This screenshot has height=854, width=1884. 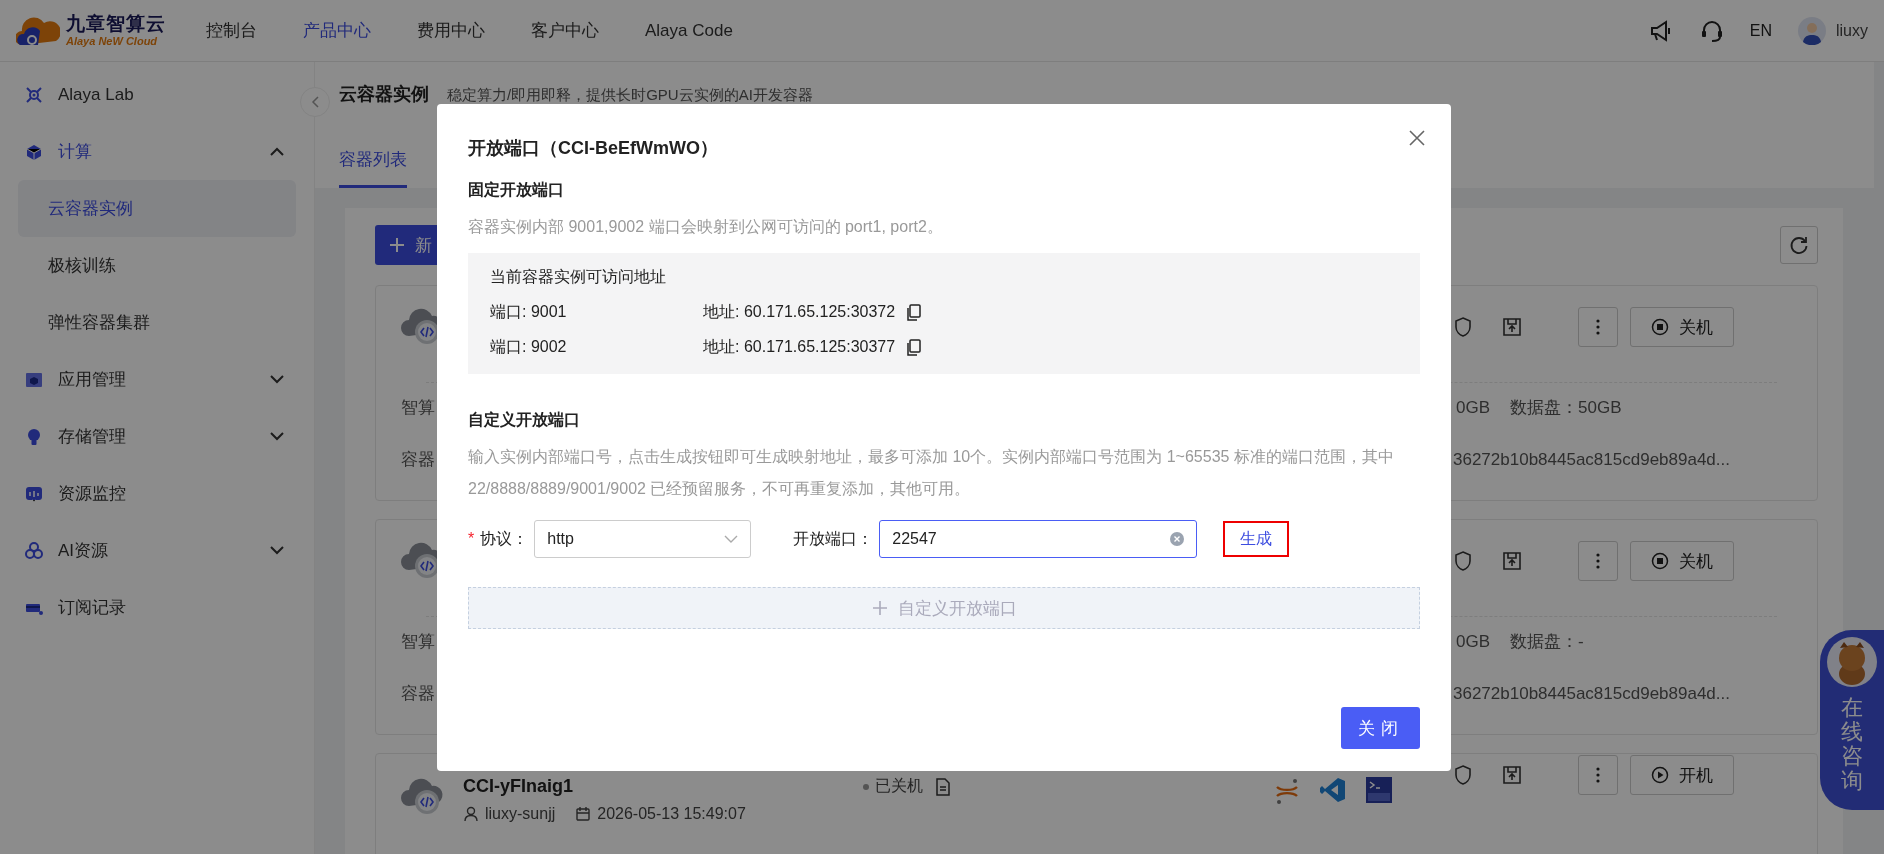 What do you see at coordinates (1852, 30) in the screenshot?
I see `user-name: liuxy` at bounding box center [1852, 30].